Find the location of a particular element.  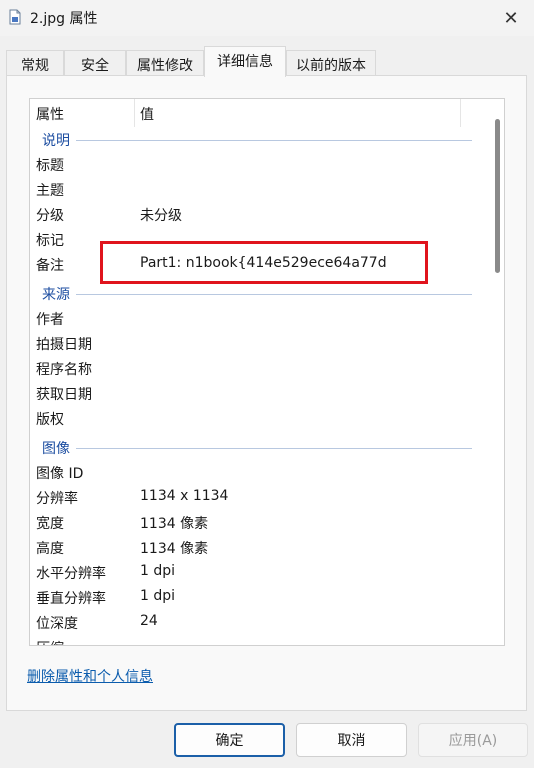

property-name: 位深度 is located at coordinates (57, 624).